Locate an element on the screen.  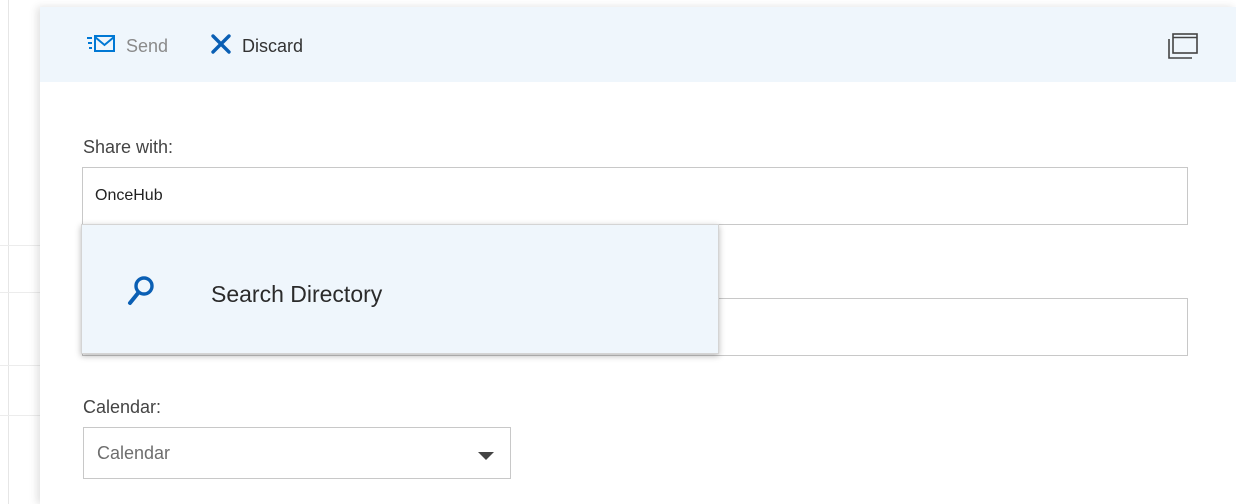
search-directory-suggestion: Search Directory is located at coordinates (400, 289).